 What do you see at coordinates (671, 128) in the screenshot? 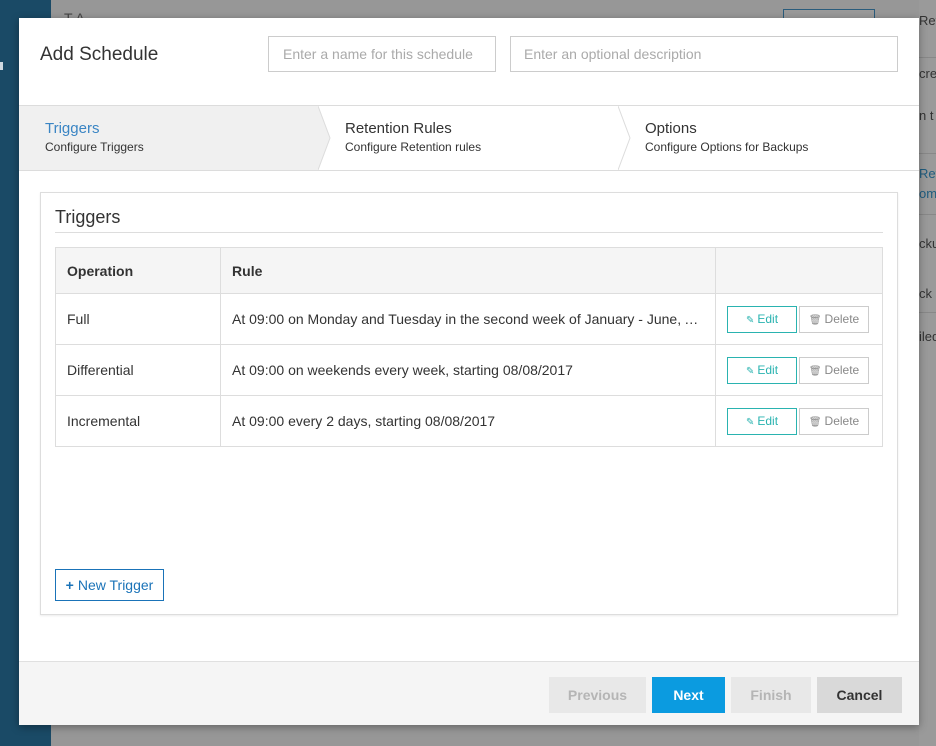
I see `step-title: Options` at bounding box center [671, 128].